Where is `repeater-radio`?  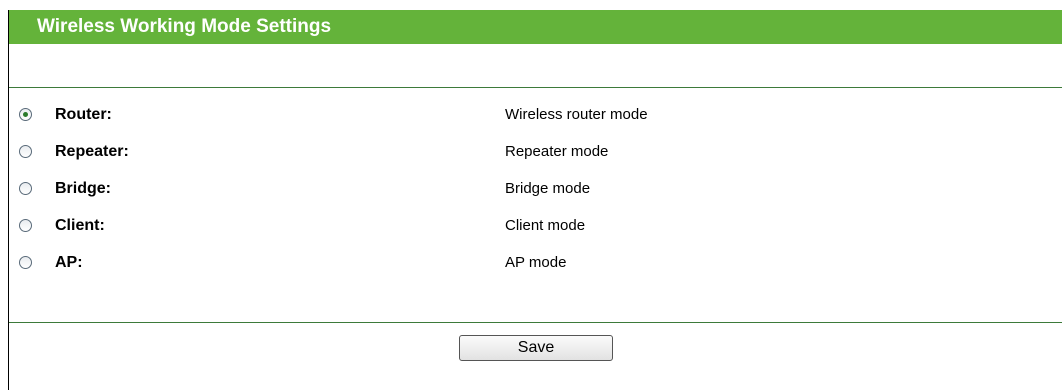 repeater-radio is located at coordinates (25, 151).